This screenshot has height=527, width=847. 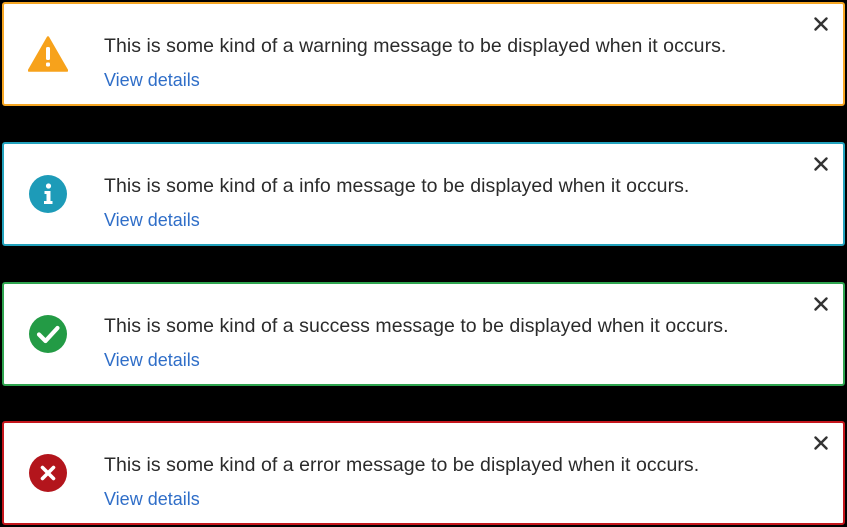 I want to click on check-circle-icon, so click(x=48, y=334).